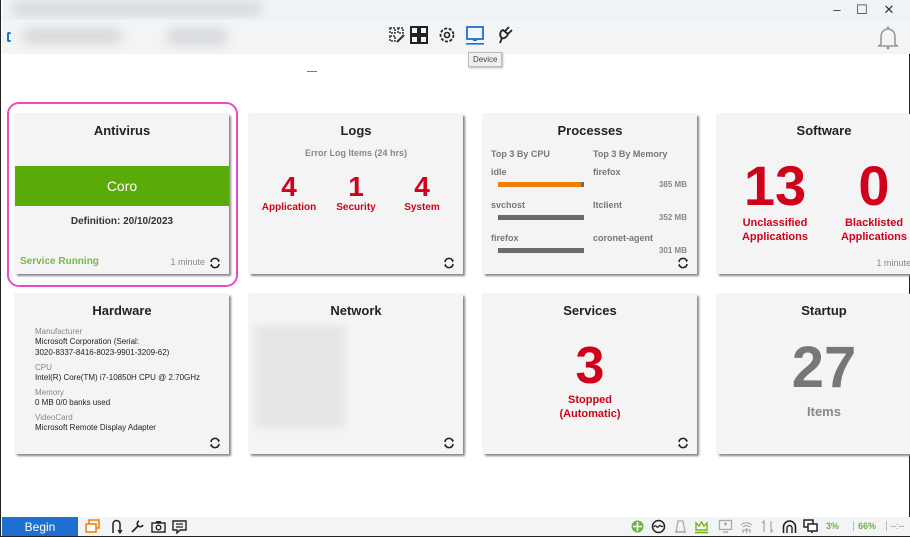 Image resolution: width=910 pixels, height=537 pixels. Describe the element at coordinates (116, 526) in the screenshot. I see `undo-icon` at that location.